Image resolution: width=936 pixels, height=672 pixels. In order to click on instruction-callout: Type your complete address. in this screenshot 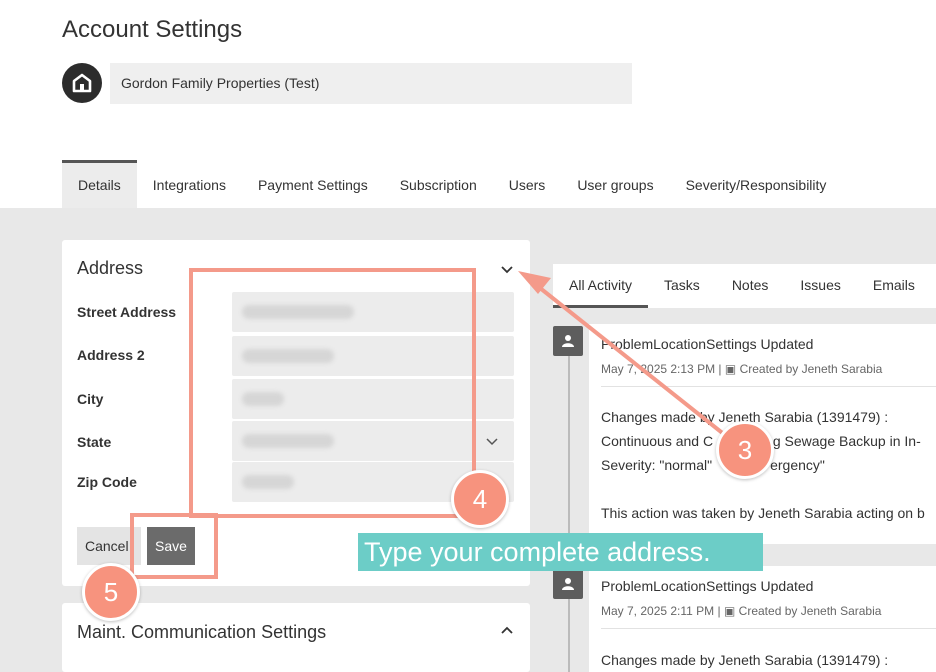, I will do `click(560, 552)`.